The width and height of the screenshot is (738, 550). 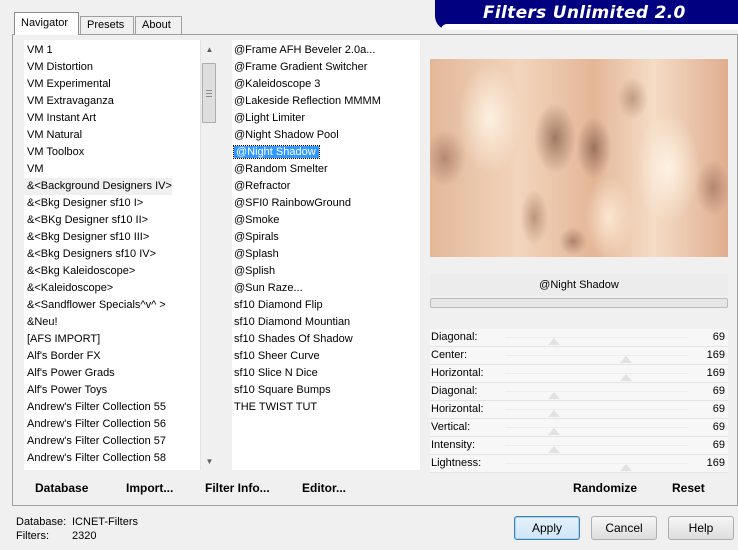 I want to click on category-item: &Neu!, so click(x=41, y=322).